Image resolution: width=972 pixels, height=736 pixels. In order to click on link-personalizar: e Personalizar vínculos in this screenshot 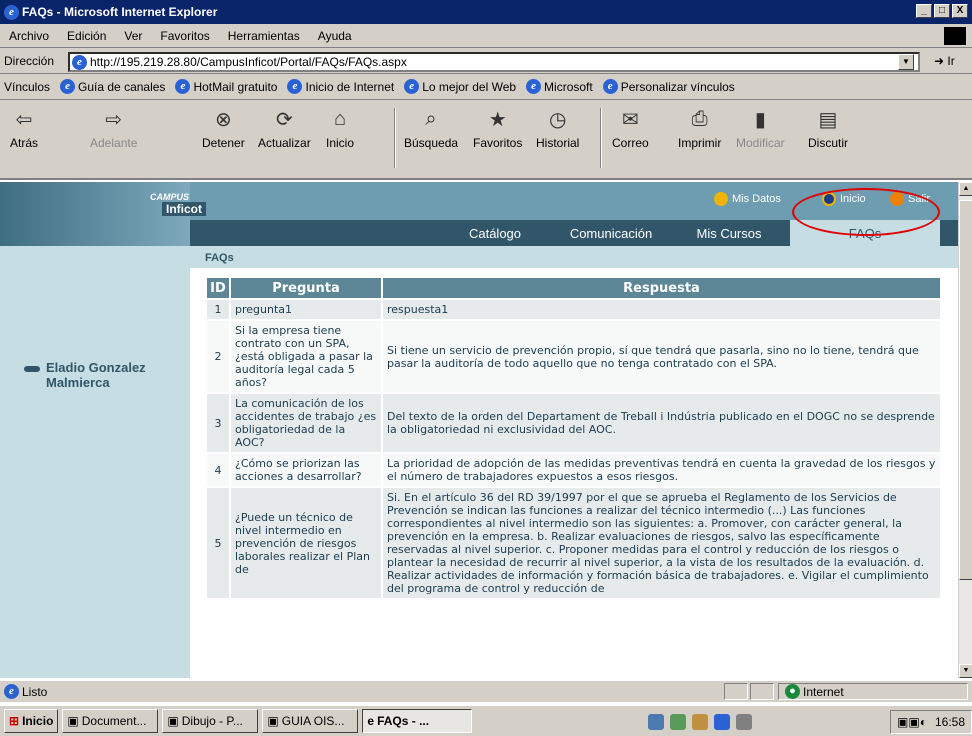, I will do `click(668, 86)`.